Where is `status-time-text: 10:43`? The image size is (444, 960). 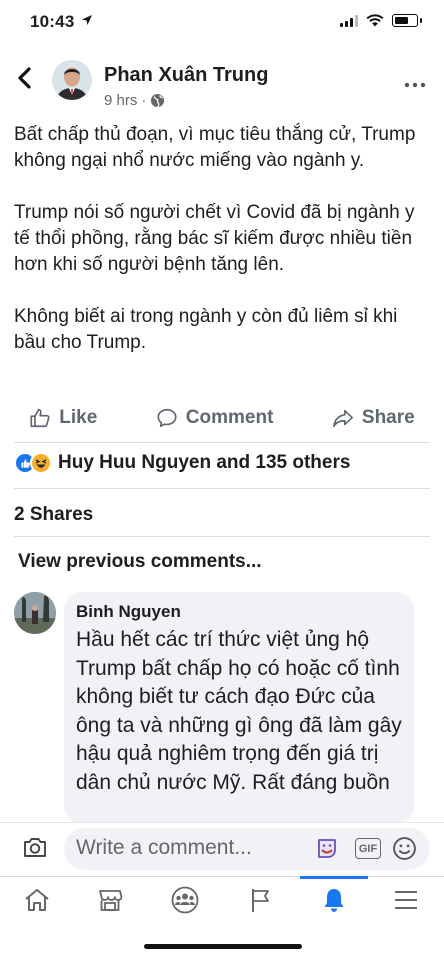
status-time-text: 10:43 is located at coordinates (52, 21).